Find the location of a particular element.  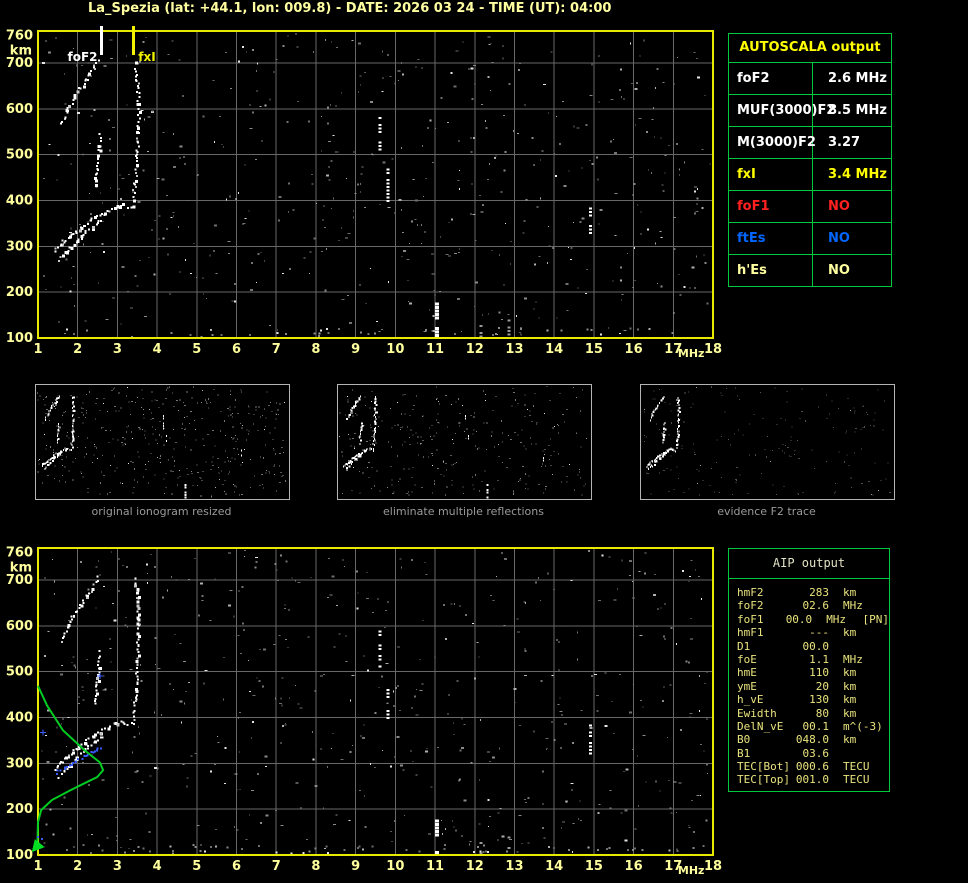

aip-row: D1 00.0 is located at coordinates (813, 646).